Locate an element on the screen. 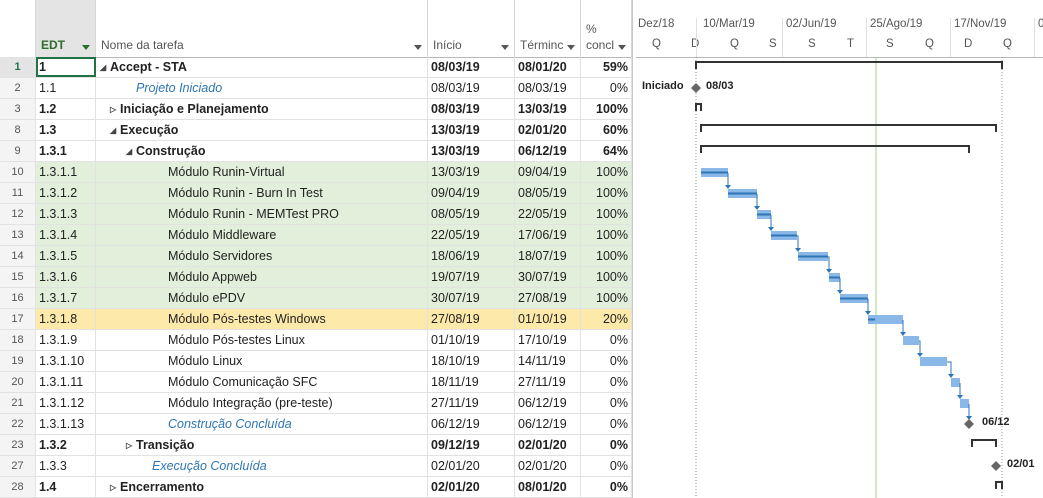 The image size is (1043, 498). table-row: 2 1.1 Projeto Iniciado 08/03/19 08/03/19 0% is located at coordinates (316, 88).